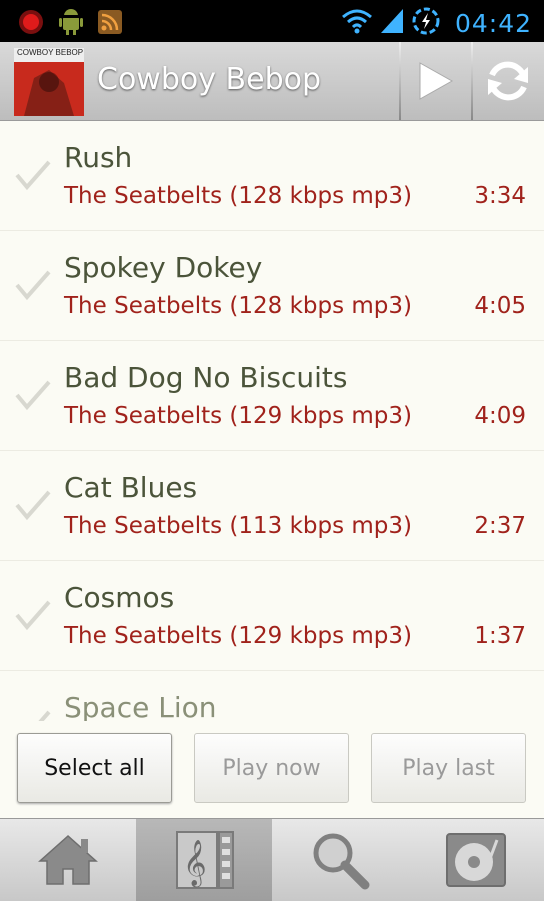 Image resolution: width=544 pixels, height=901 pixels. What do you see at coordinates (140, 706) in the screenshot?
I see `song-title: Space Lion` at bounding box center [140, 706].